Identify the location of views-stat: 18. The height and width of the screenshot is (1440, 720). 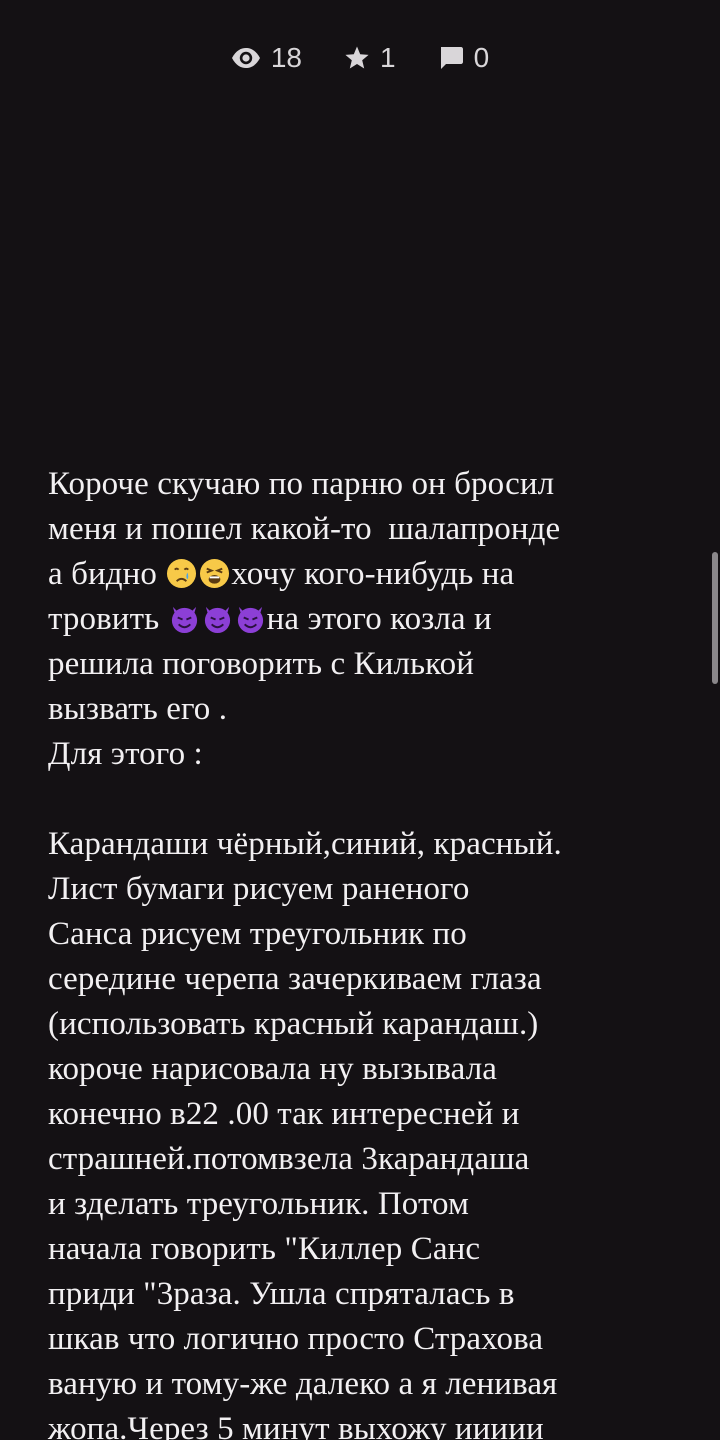
(266, 58).